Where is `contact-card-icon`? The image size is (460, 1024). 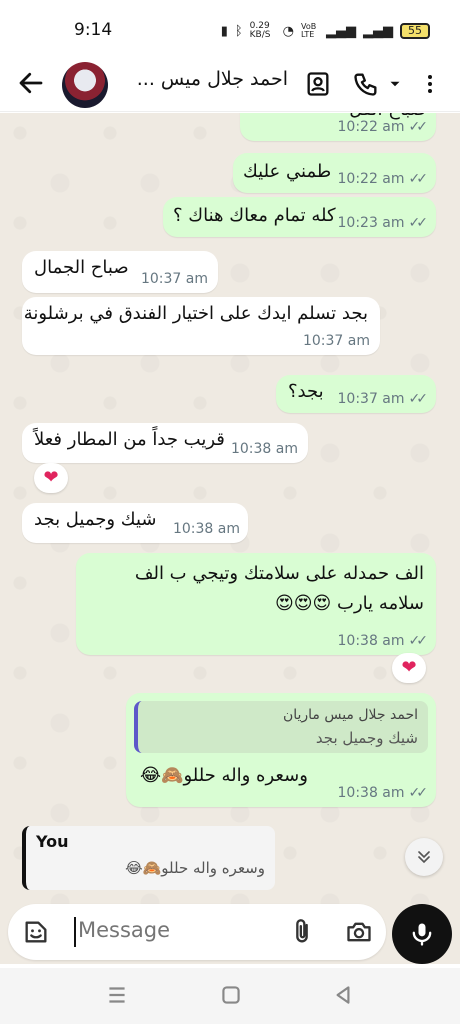 contact-card-icon is located at coordinates (318, 84).